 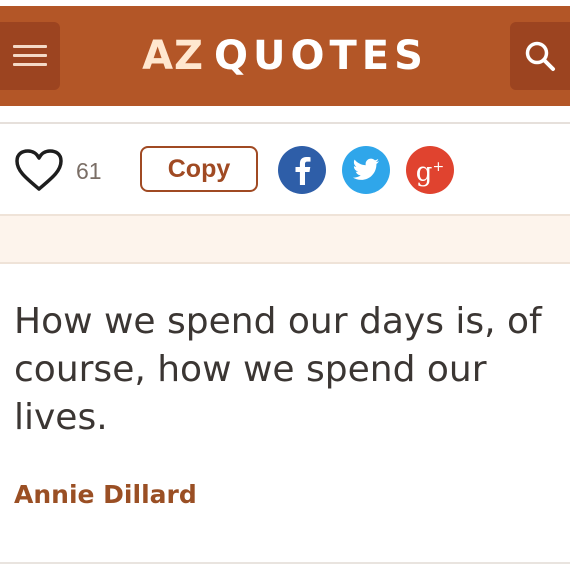 I want to click on twitter-share-button, so click(x=366, y=170).